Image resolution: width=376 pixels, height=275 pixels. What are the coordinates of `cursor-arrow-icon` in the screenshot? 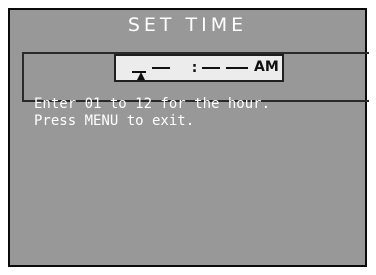 It's located at (141, 76).